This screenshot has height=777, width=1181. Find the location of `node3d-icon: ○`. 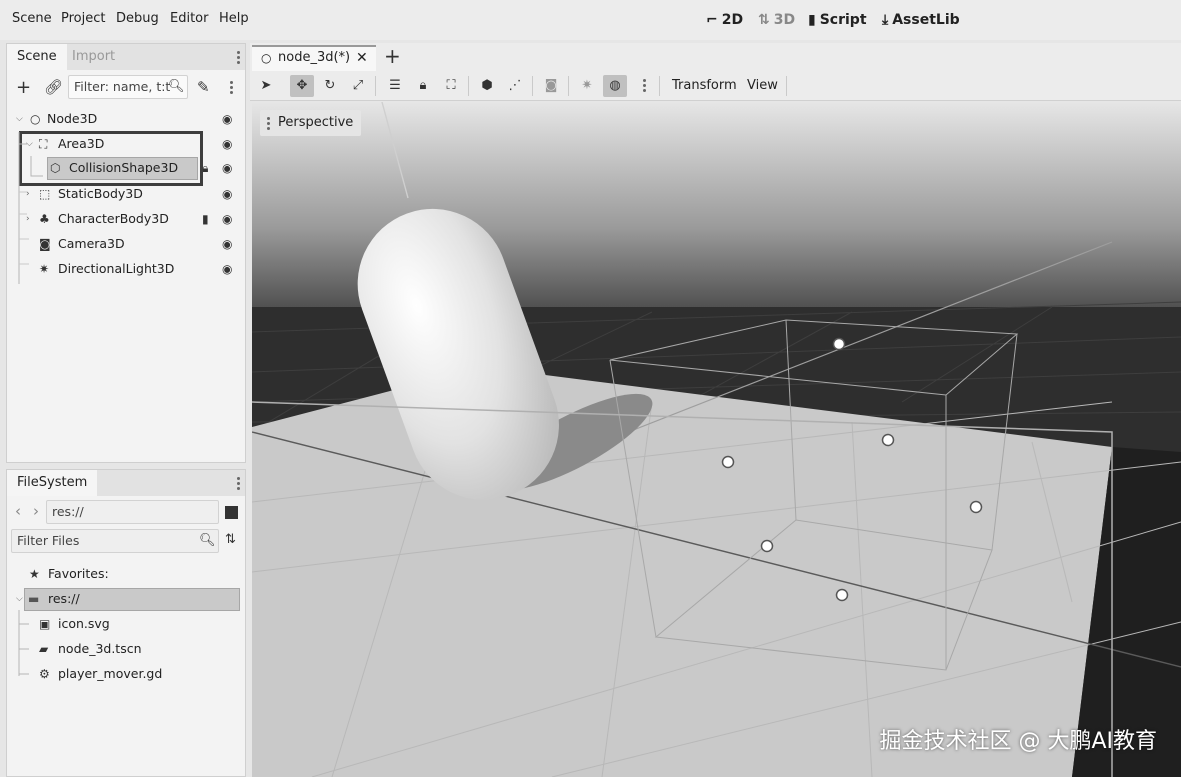

node3d-icon: ○ is located at coordinates (266, 58).